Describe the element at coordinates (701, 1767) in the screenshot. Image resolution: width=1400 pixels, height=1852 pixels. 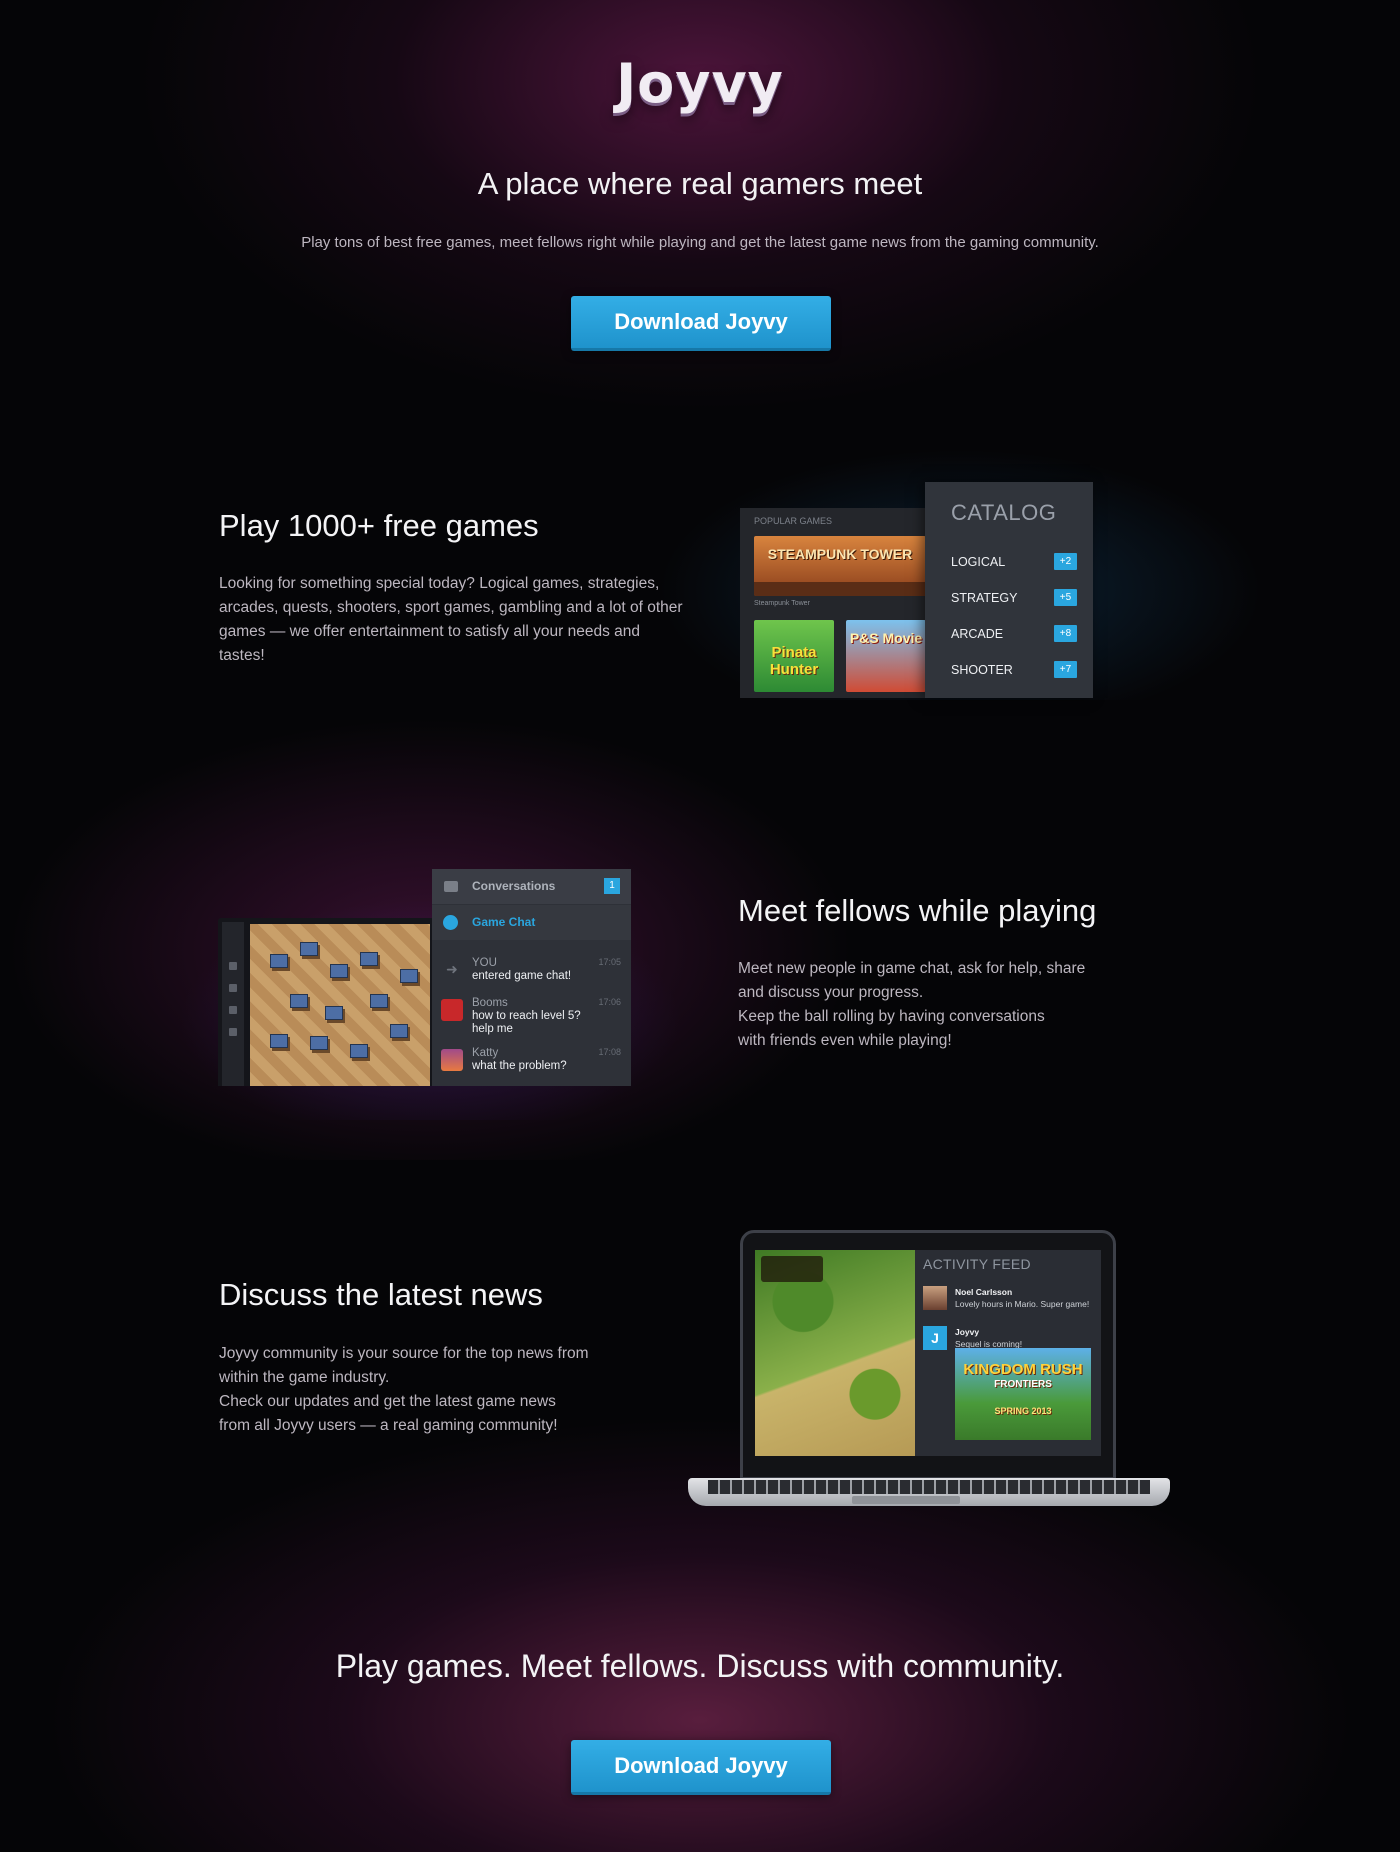
I see `download-button-bottom: Download Joyvy` at that location.